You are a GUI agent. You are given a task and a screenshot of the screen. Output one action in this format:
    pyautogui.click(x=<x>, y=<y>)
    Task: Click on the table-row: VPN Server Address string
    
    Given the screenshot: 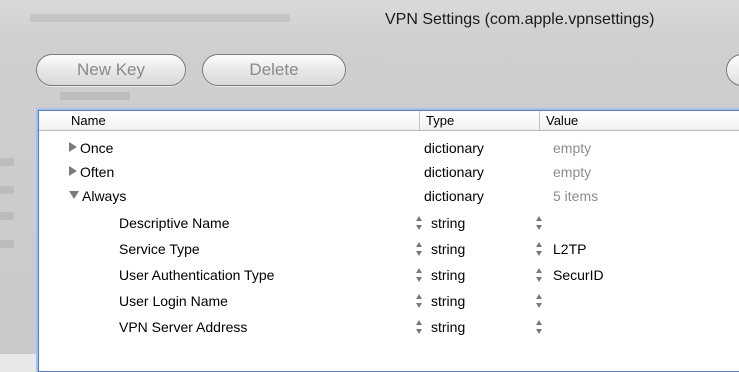 What is the action you would take?
    pyautogui.click(x=389, y=327)
    